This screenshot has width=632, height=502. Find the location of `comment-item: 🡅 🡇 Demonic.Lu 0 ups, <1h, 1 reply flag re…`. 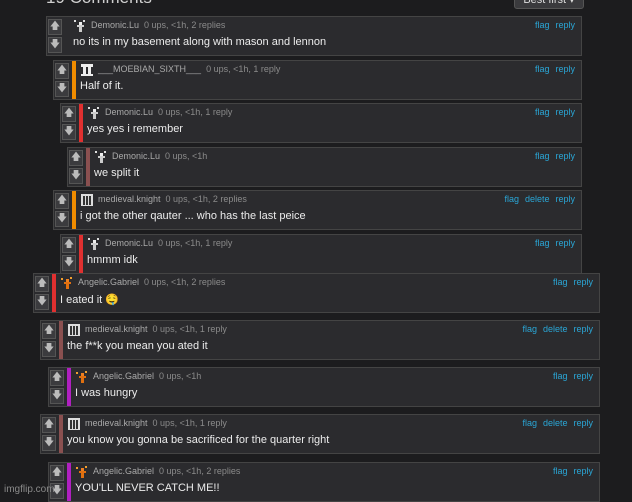

comment-item: 🡅 🡇 Demonic.Lu 0 ups, <1h, 1 reply flag re… is located at coordinates (321, 123).